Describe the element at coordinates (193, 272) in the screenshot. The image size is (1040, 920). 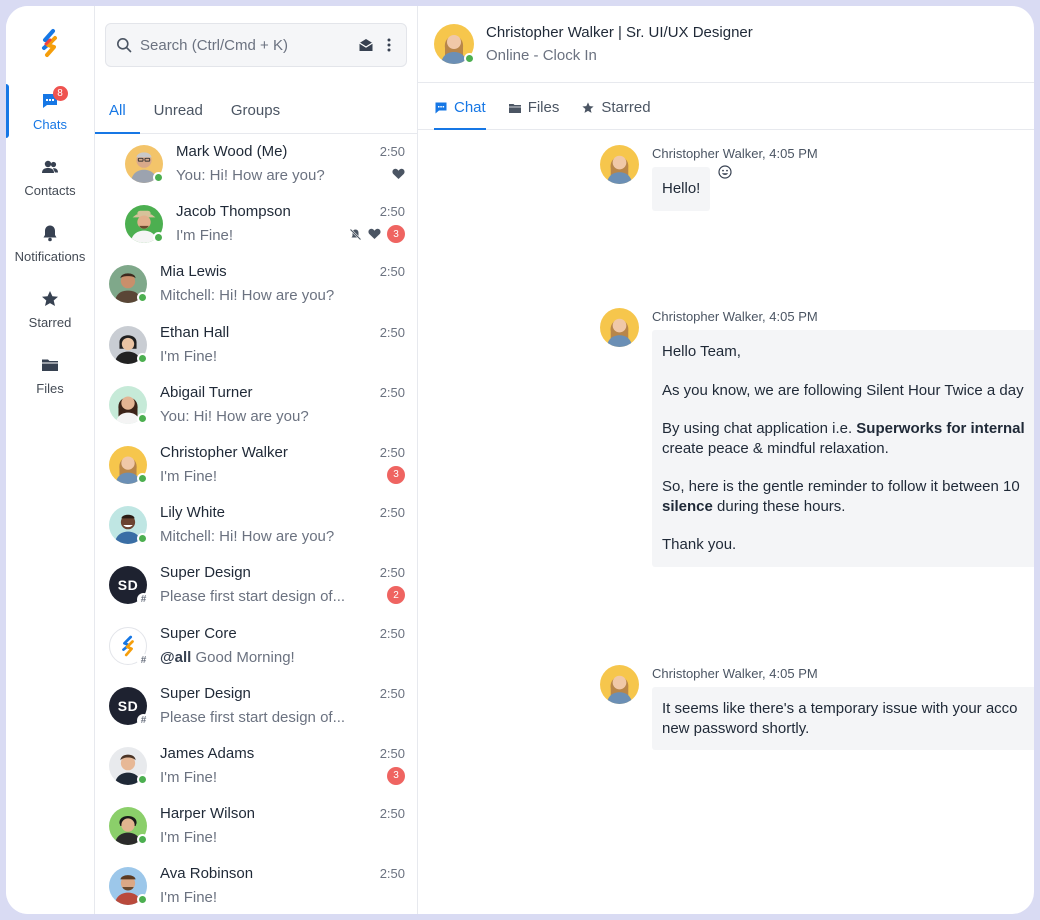
I see `chat-name: Mia Lewis` at that location.